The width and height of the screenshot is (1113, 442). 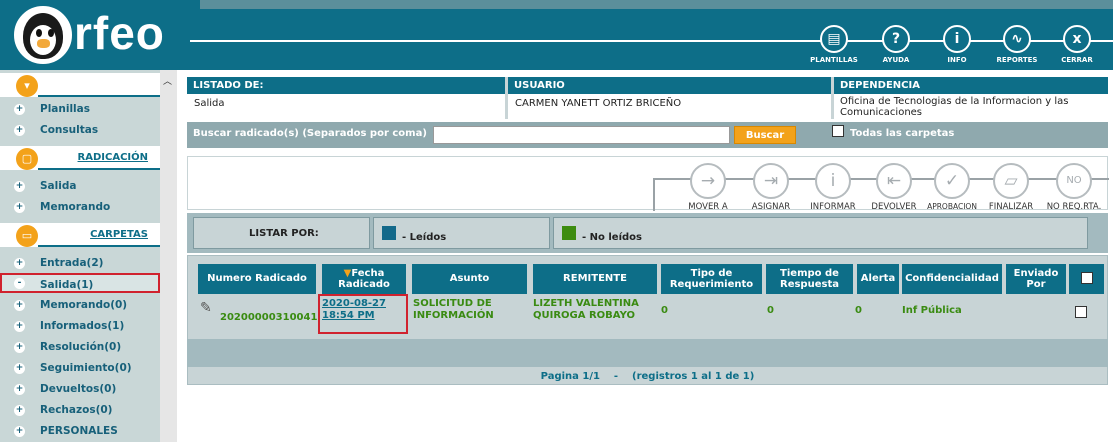 I want to click on col-select-all, so click(x=1086, y=279).